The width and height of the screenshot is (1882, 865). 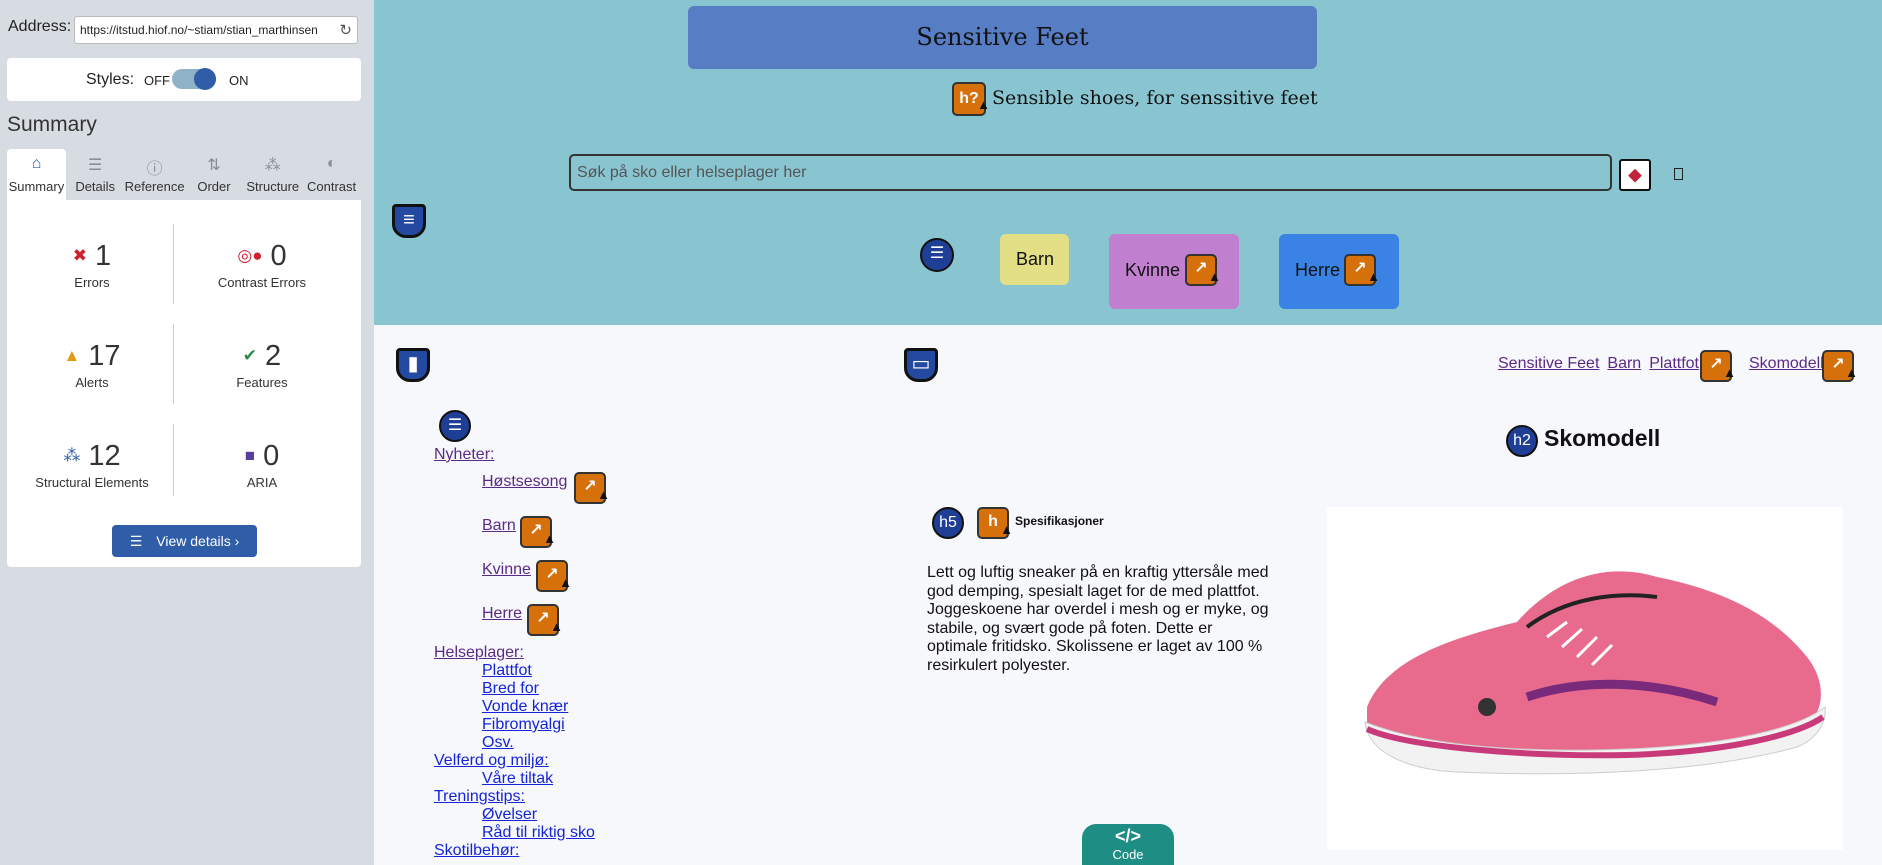 What do you see at coordinates (538, 725) in the screenshot?
I see `menu-fibromyalgi: Fibromyalgi` at bounding box center [538, 725].